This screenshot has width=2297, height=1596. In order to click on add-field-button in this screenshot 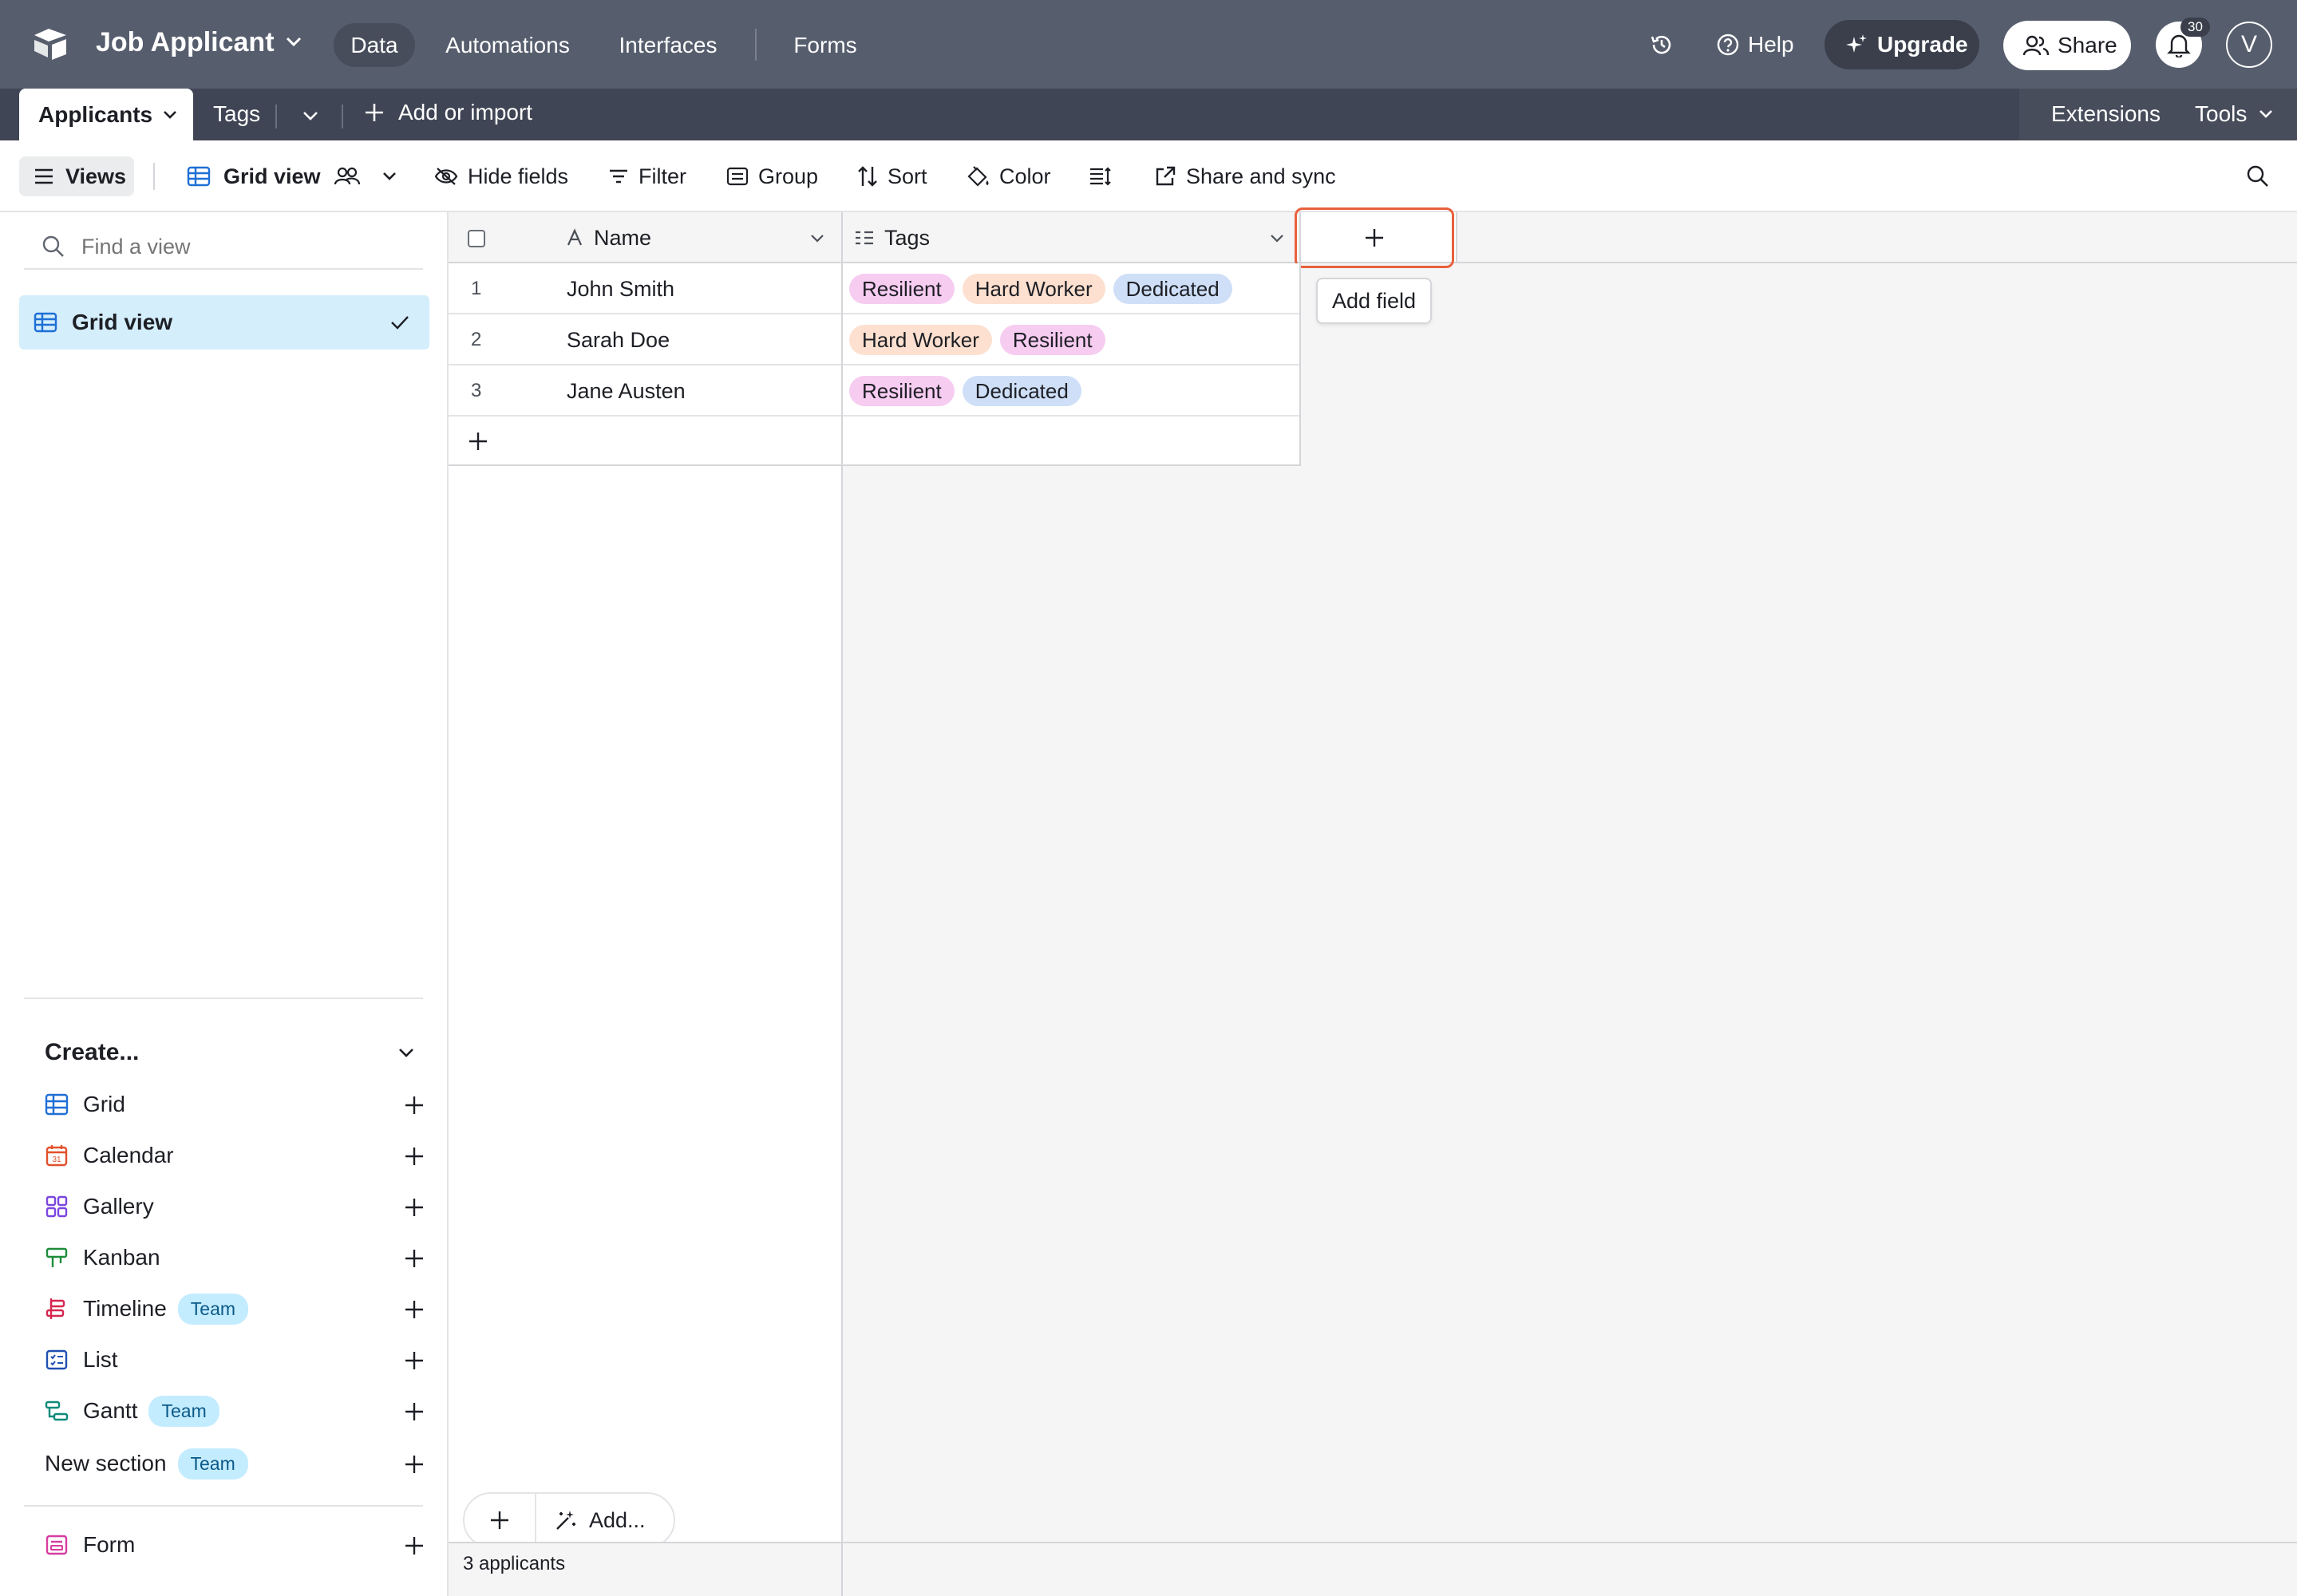, I will do `click(1374, 237)`.